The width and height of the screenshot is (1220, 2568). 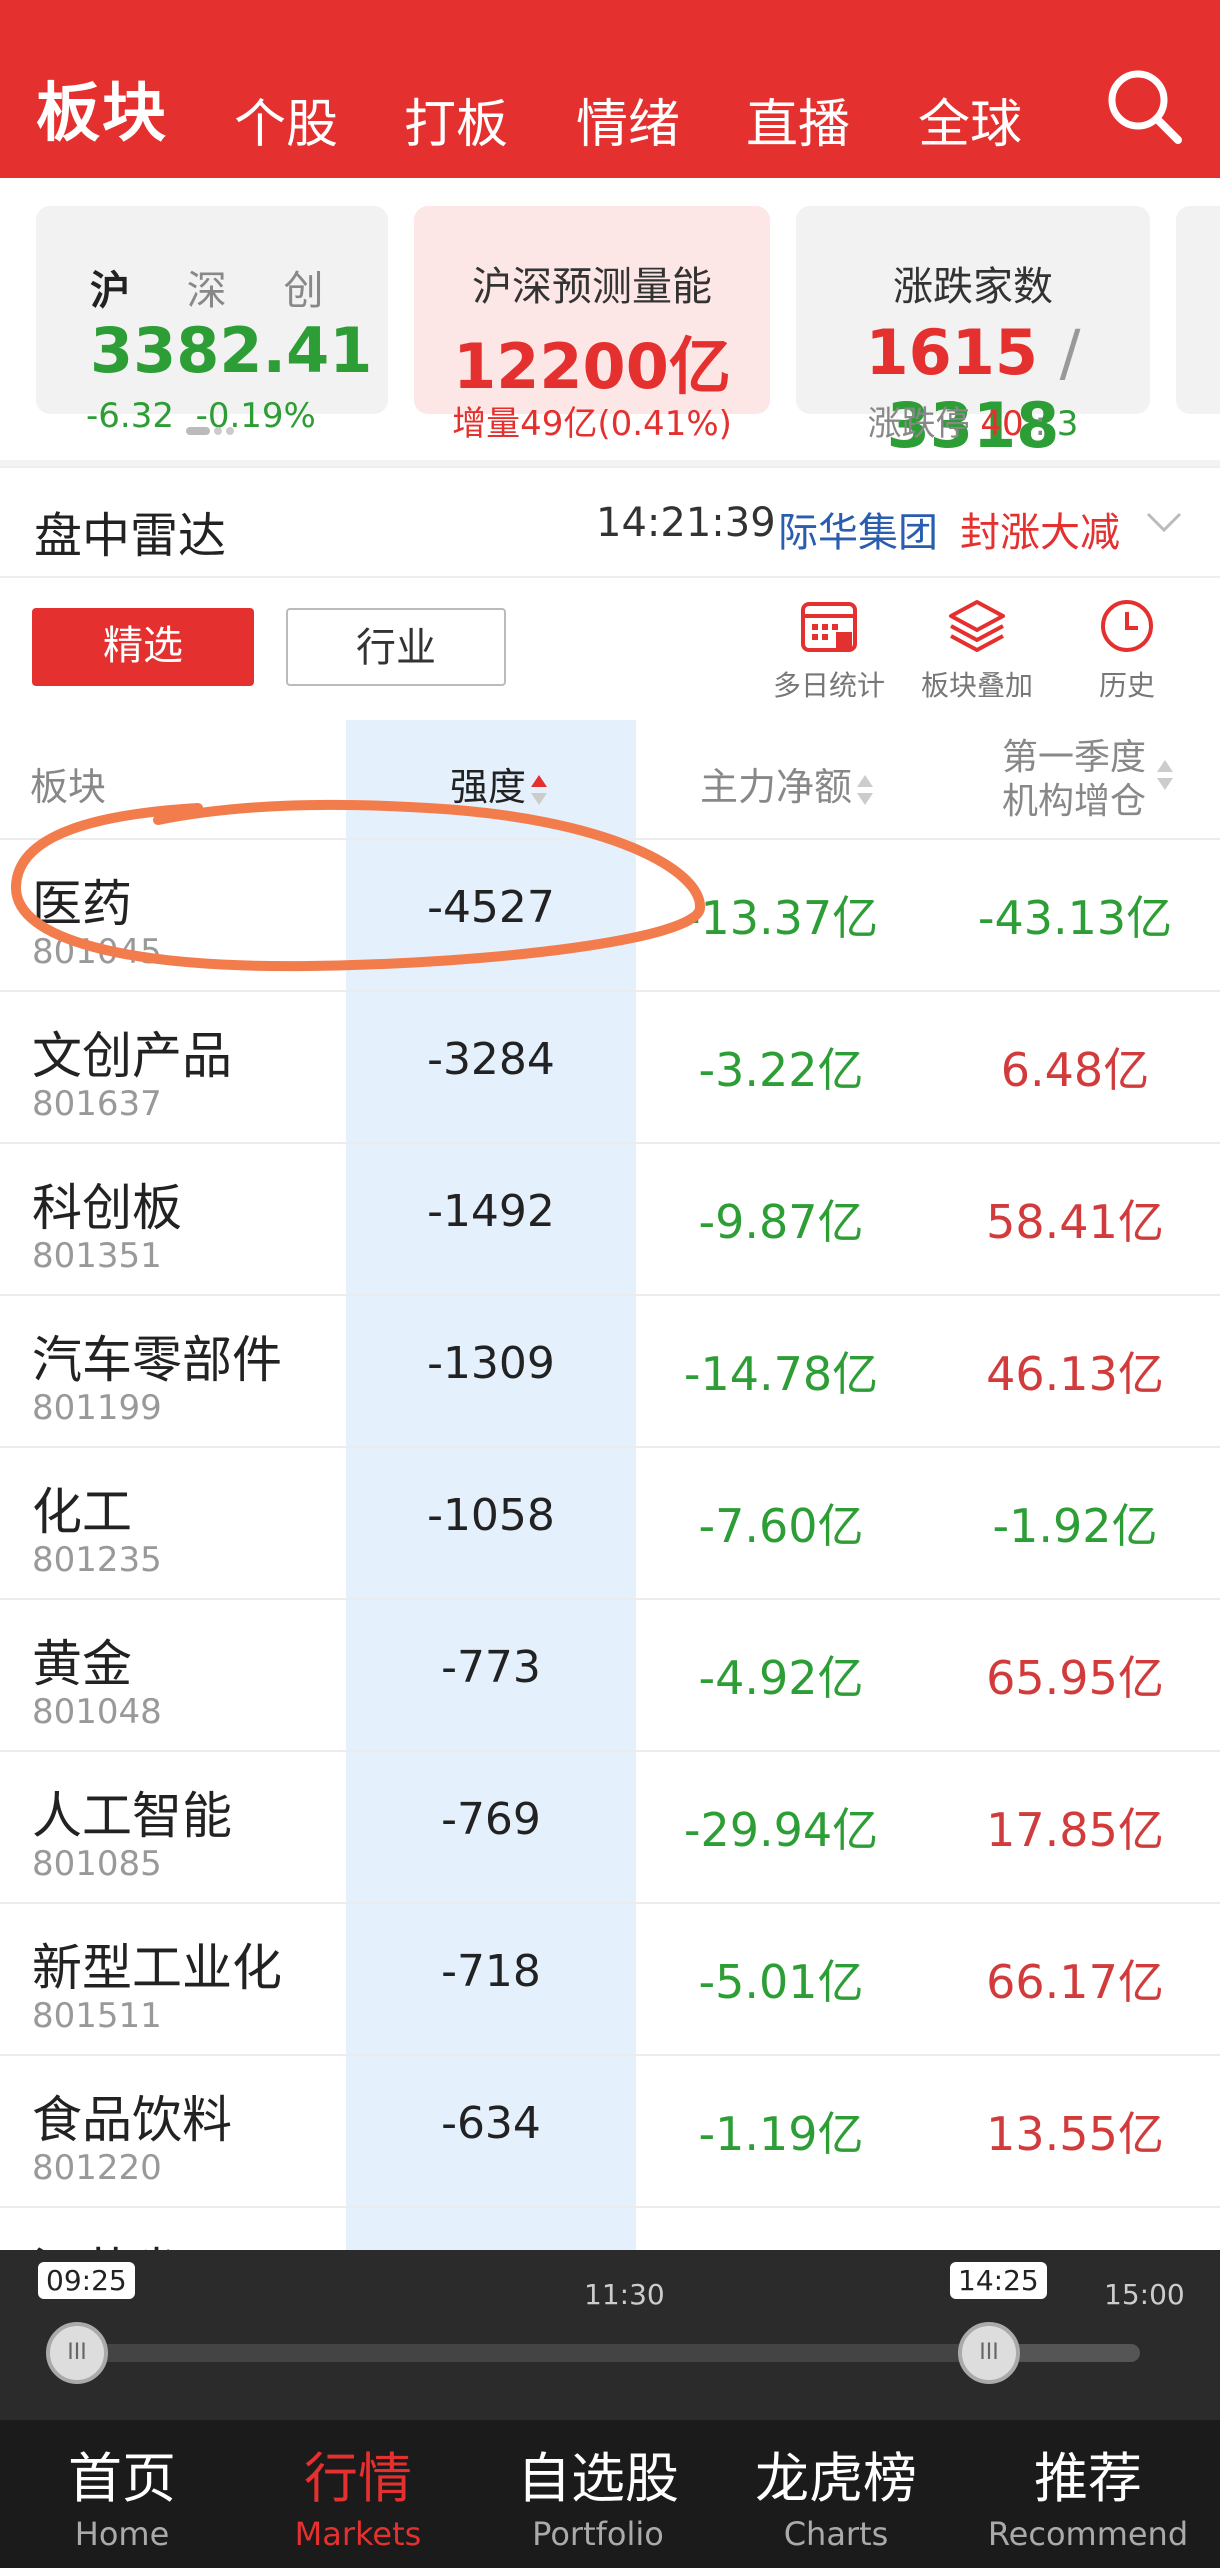 What do you see at coordinates (1144, 106) in the screenshot?
I see `search-icon` at bounding box center [1144, 106].